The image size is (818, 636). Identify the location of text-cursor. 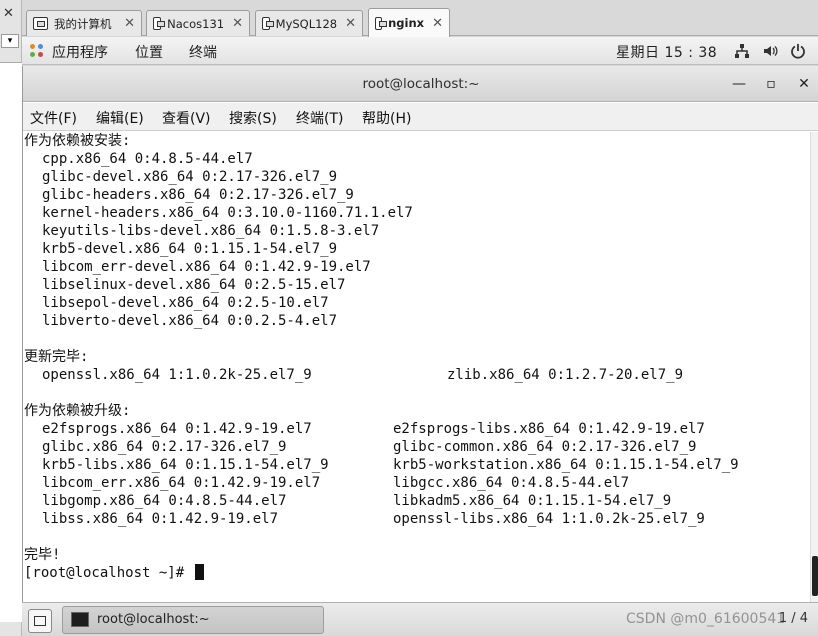
(199, 572).